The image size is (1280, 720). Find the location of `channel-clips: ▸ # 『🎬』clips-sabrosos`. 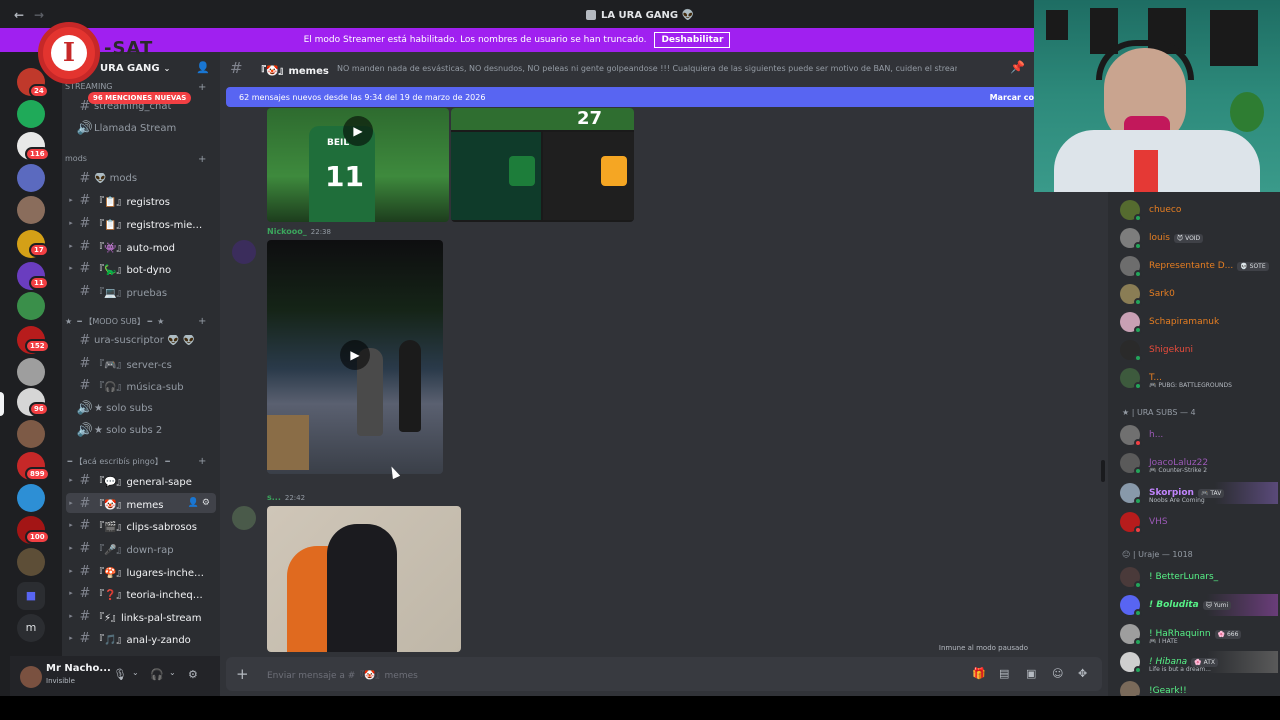

channel-clips: ▸ # 『🎬』clips-sabrosos is located at coordinates (141, 525).